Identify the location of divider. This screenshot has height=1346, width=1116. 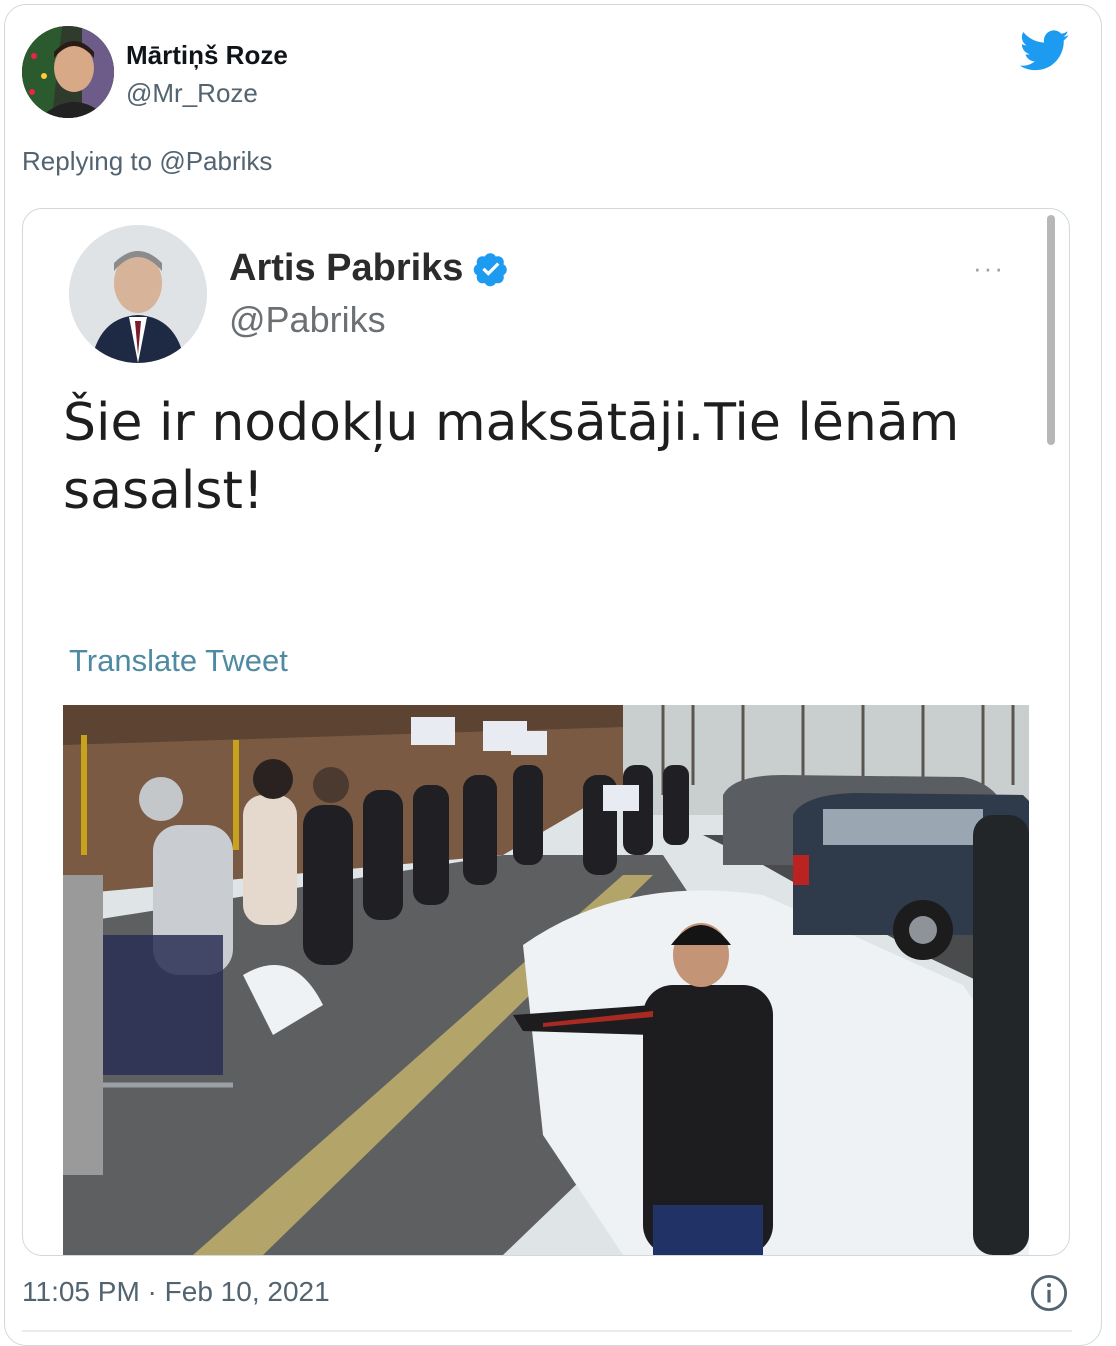
(547, 1331).